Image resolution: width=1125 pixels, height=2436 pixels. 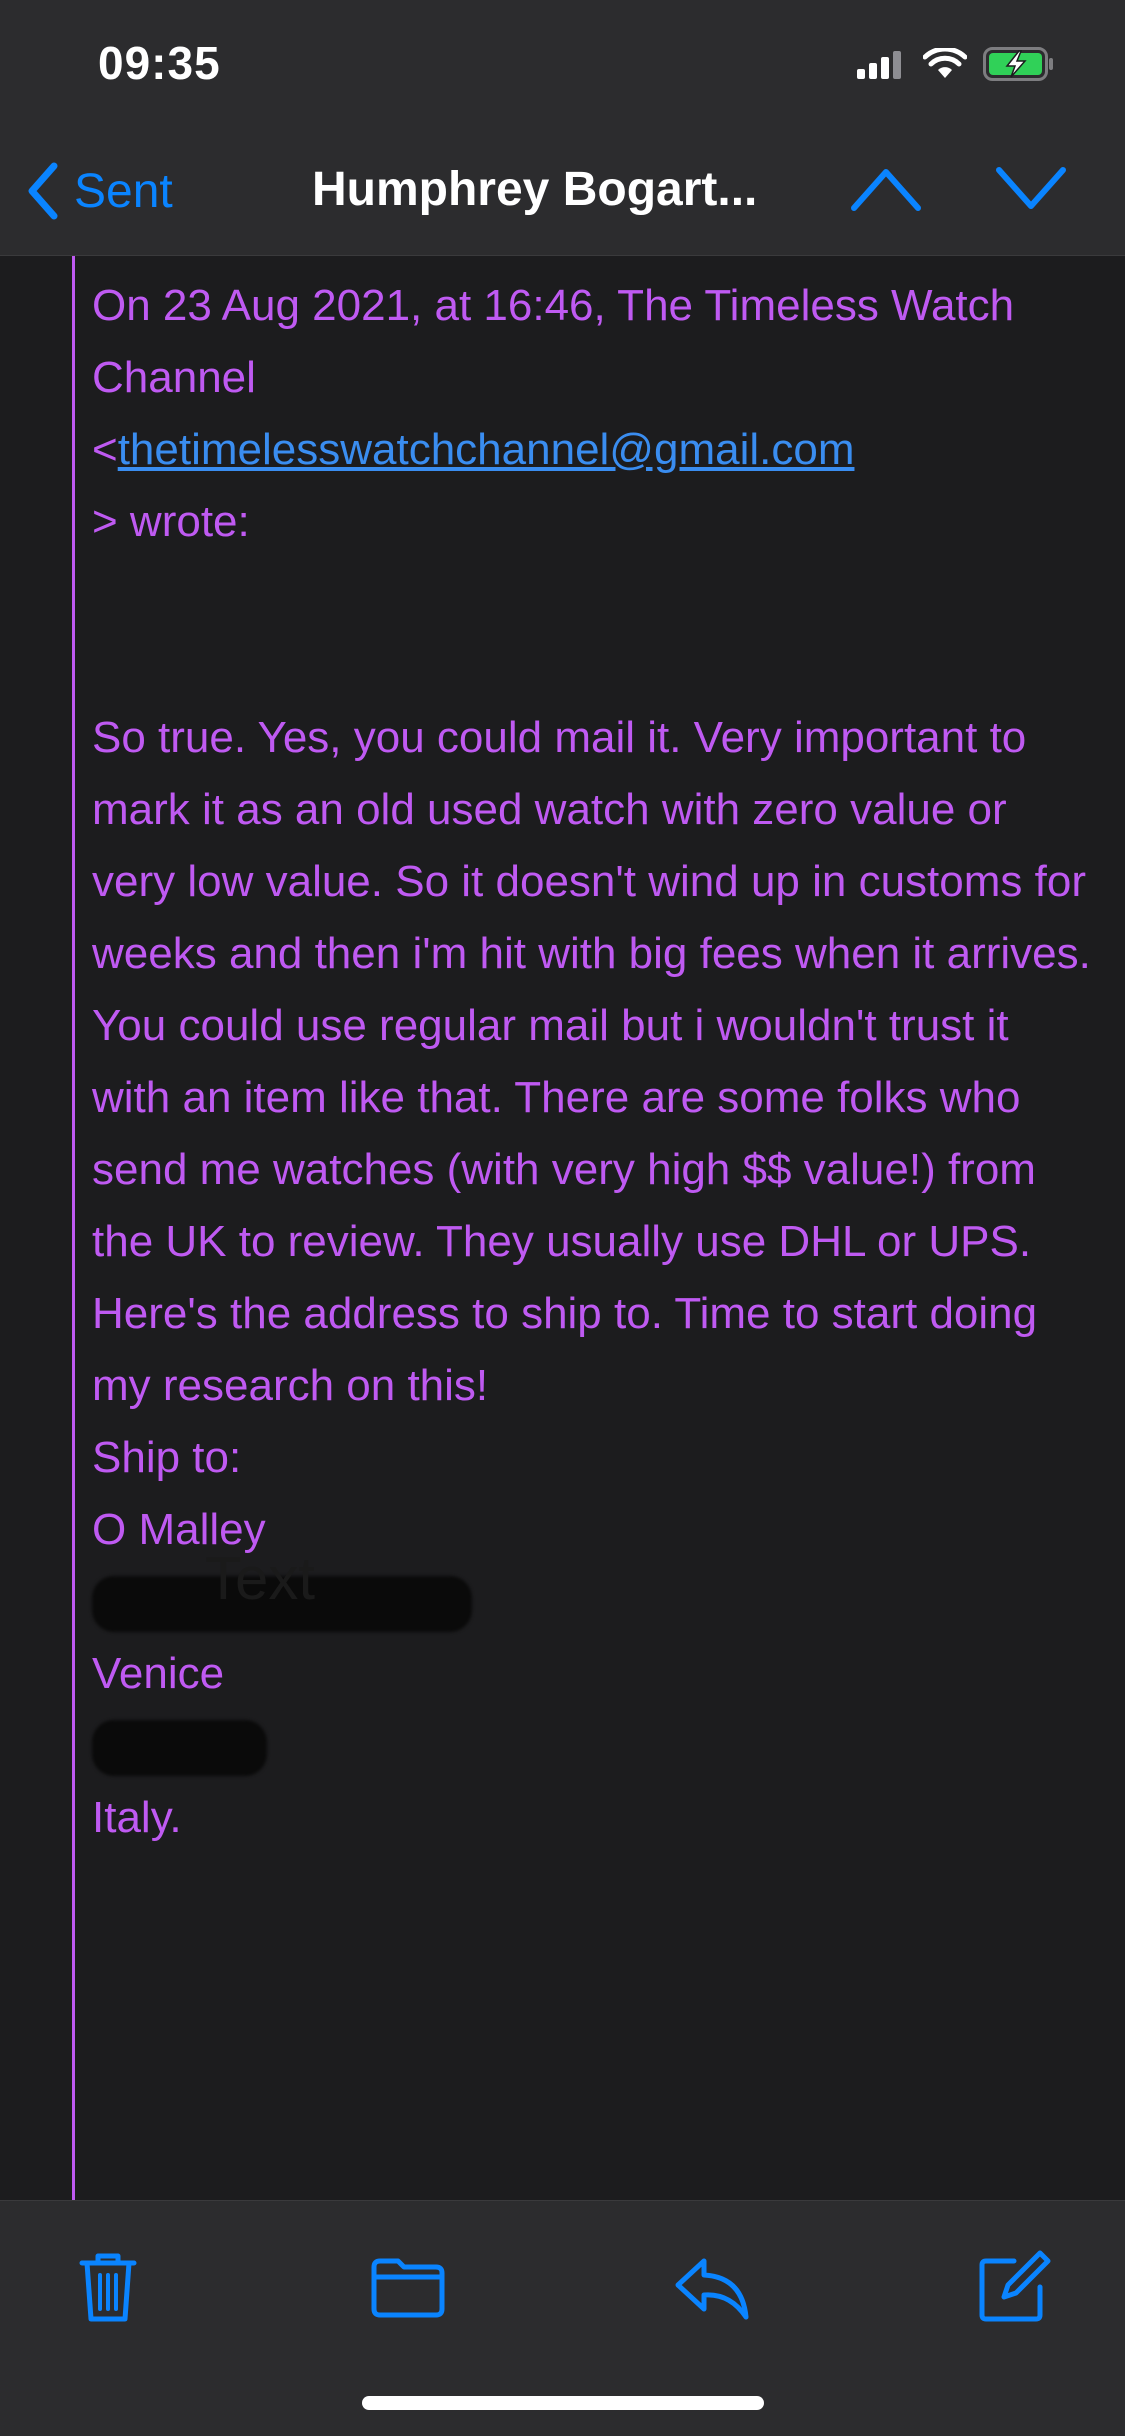 I want to click on back-button: Sent, so click(x=99, y=191).